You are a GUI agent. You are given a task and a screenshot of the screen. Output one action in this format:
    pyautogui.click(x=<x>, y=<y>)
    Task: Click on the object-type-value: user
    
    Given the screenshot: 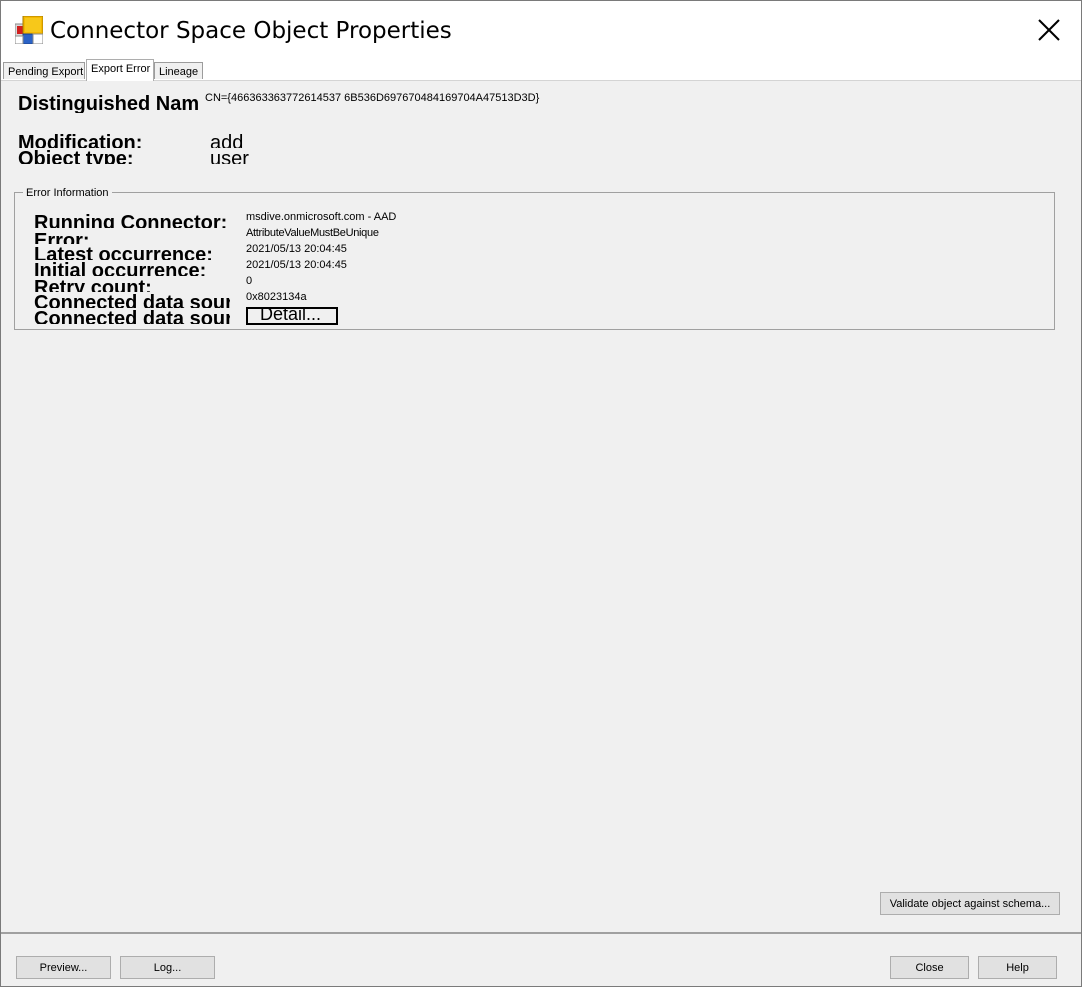 What is the action you would take?
    pyautogui.click(x=229, y=156)
    